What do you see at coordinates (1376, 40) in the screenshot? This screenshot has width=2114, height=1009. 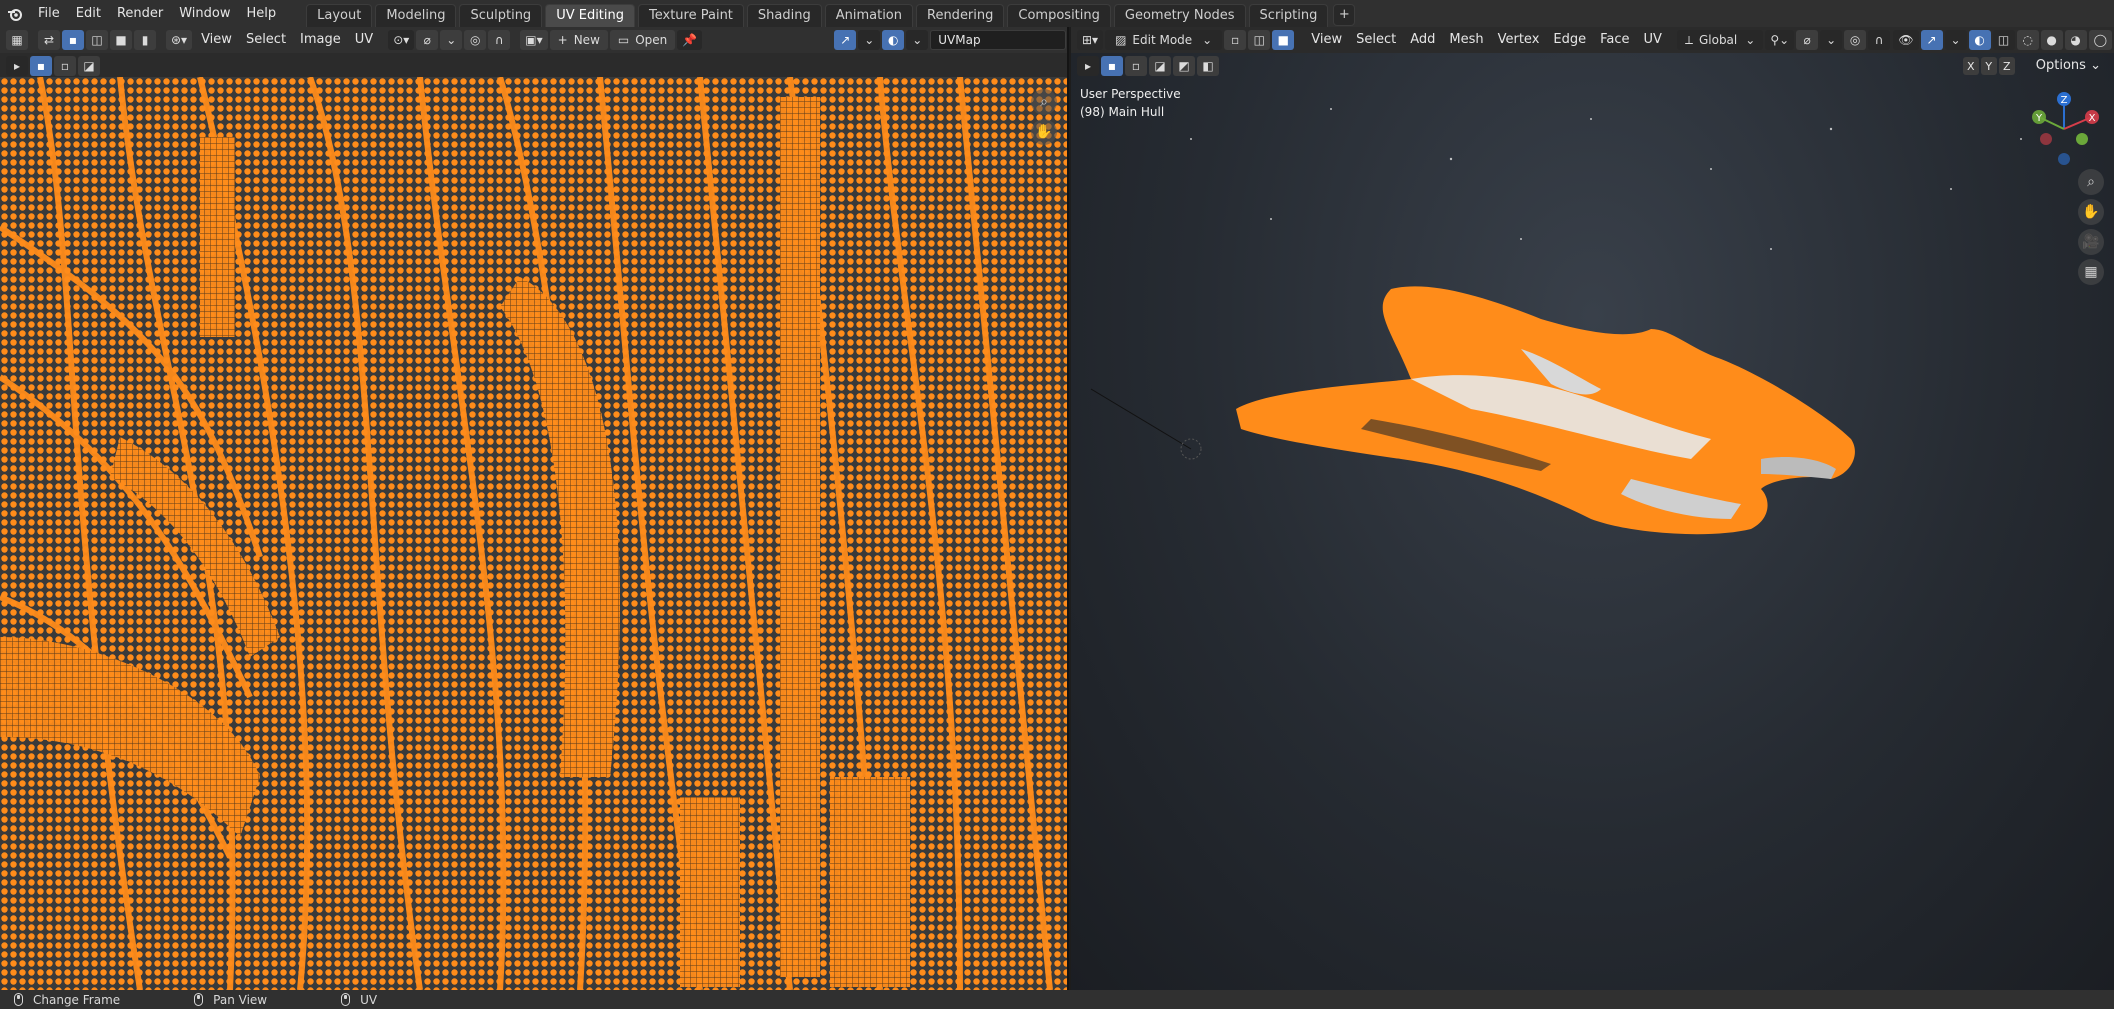 I see `vp-menu-select: Select` at bounding box center [1376, 40].